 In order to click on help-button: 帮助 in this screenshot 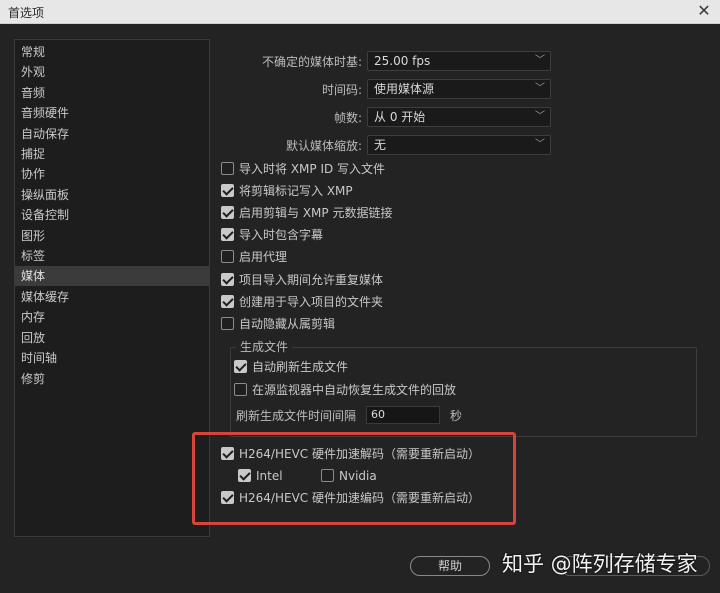, I will do `click(450, 566)`.